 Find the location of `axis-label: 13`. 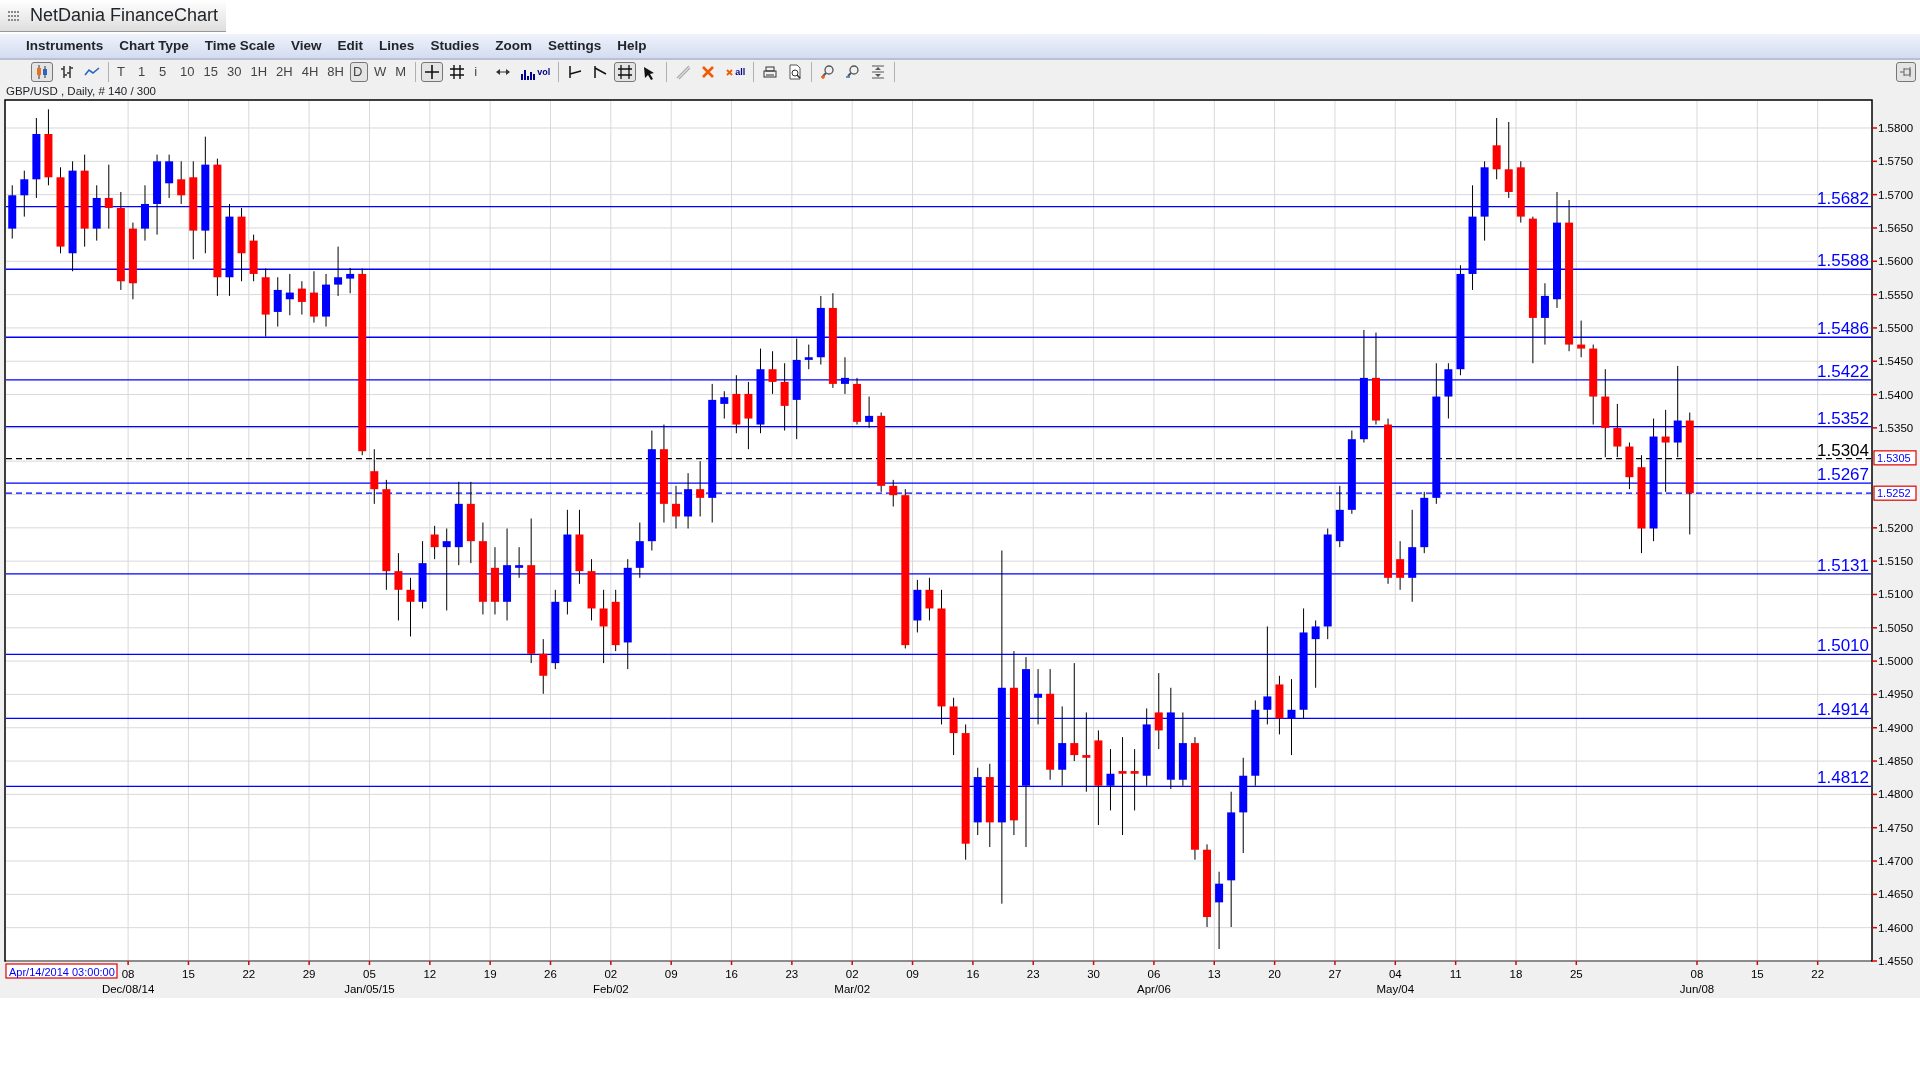

axis-label: 13 is located at coordinates (1214, 974).